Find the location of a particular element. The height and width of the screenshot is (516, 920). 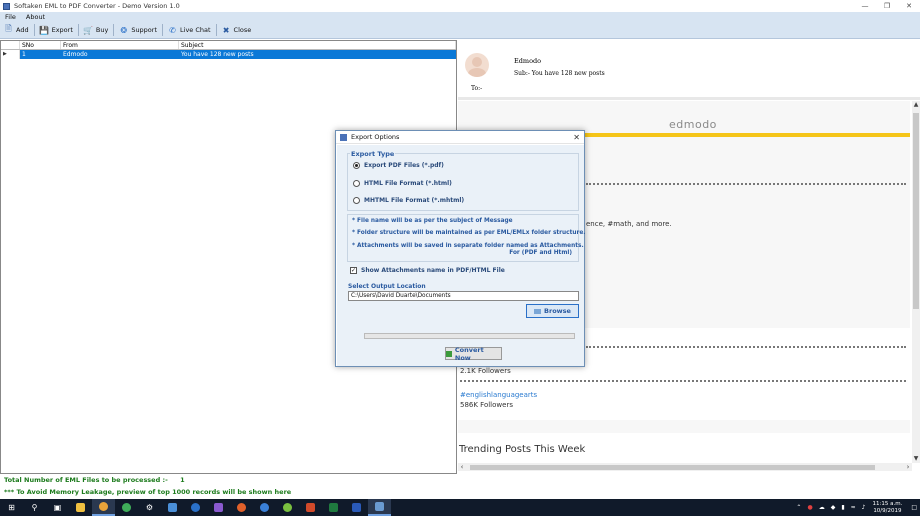

add-button: 🗎 Add is located at coordinates (16, 30).